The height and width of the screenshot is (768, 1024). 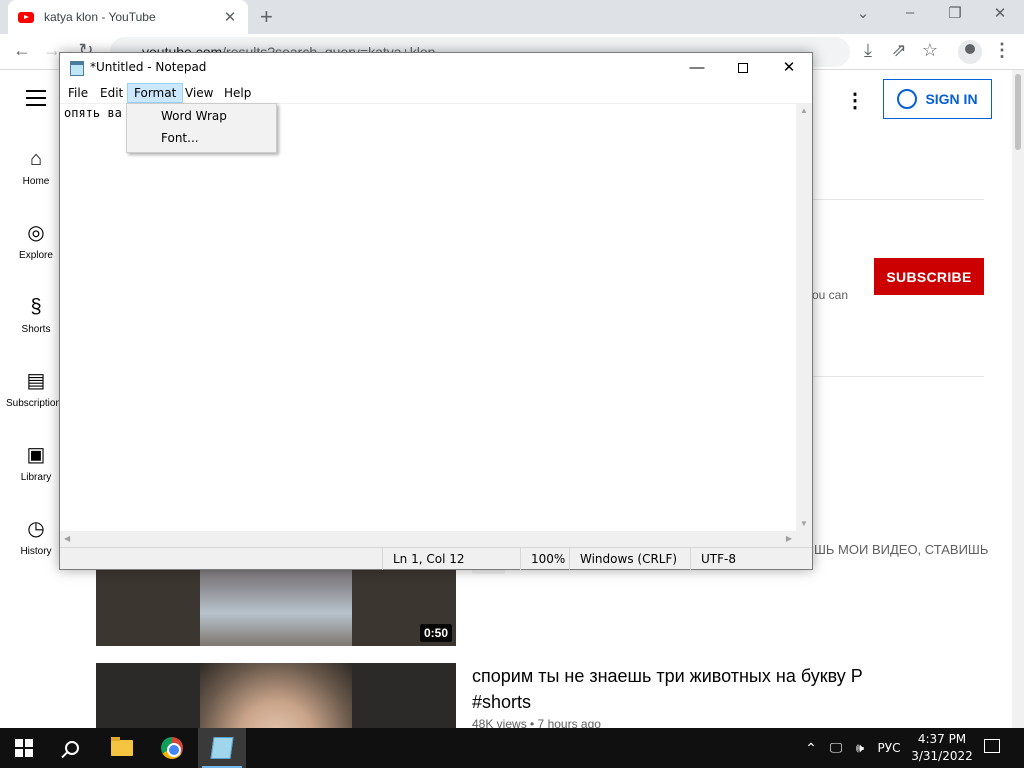 I want to click on sign-in-label: SIGN IN, so click(x=951, y=99).